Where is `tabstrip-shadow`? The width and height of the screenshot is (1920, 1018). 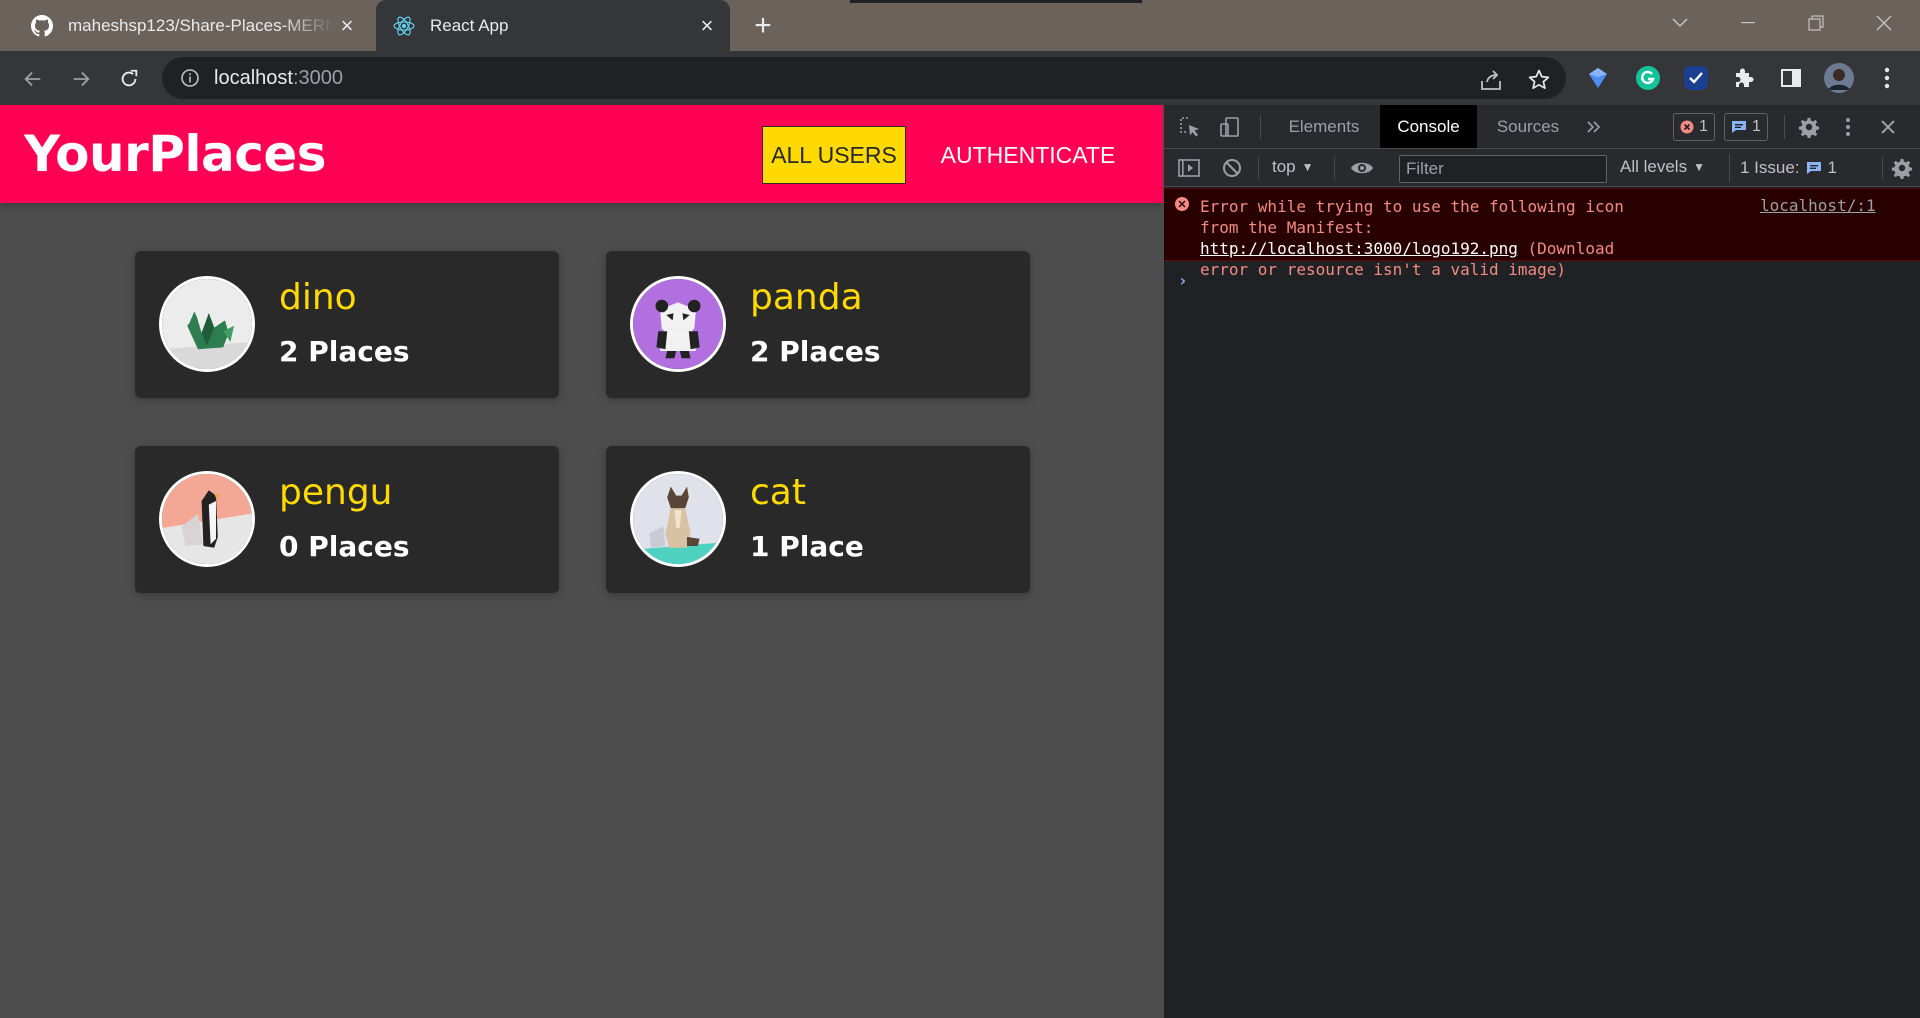 tabstrip-shadow is located at coordinates (996, 1).